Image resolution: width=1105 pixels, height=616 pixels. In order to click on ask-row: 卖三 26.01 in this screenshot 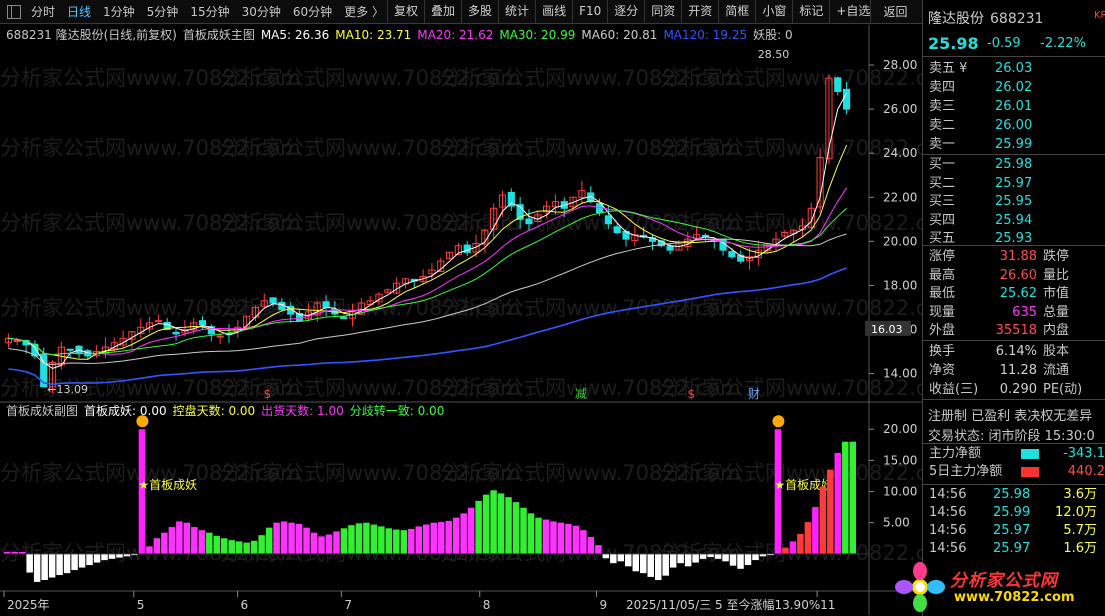, I will do `click(1014, 107)`.